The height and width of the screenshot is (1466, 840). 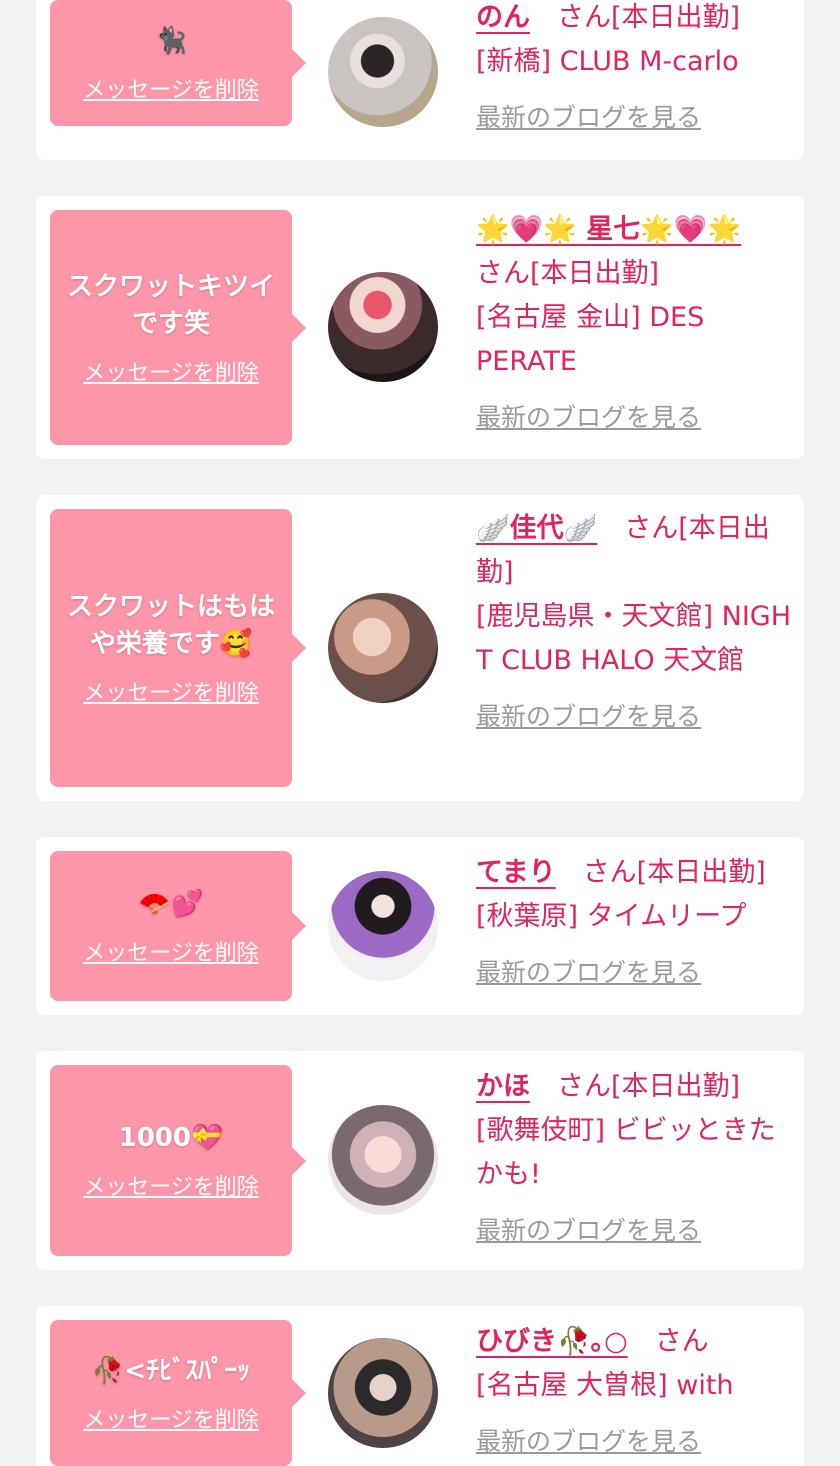 What do you see at coordinates (171, 1138) in the screenshot?
I see `message-text: 1000💝` at bounding box center [171, 1138].